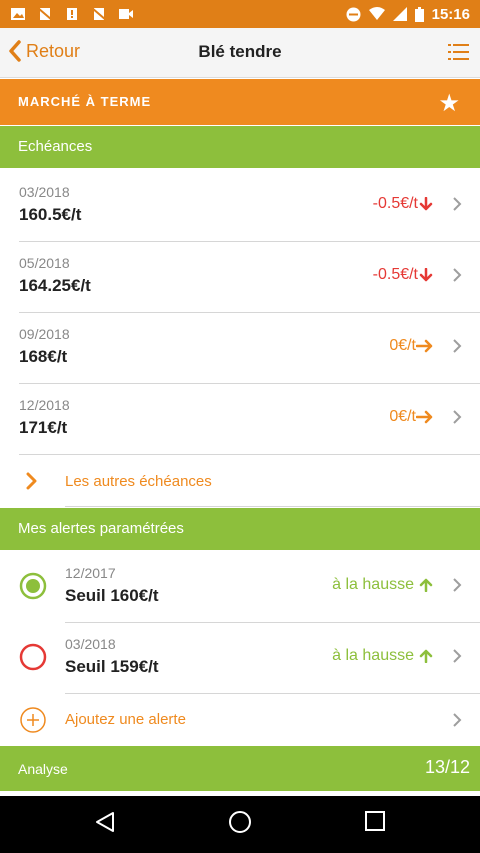 This screenshot has height=853, width=480. I want to click on market-section-label: MARCHÉ À TERME, so click(85, 101).